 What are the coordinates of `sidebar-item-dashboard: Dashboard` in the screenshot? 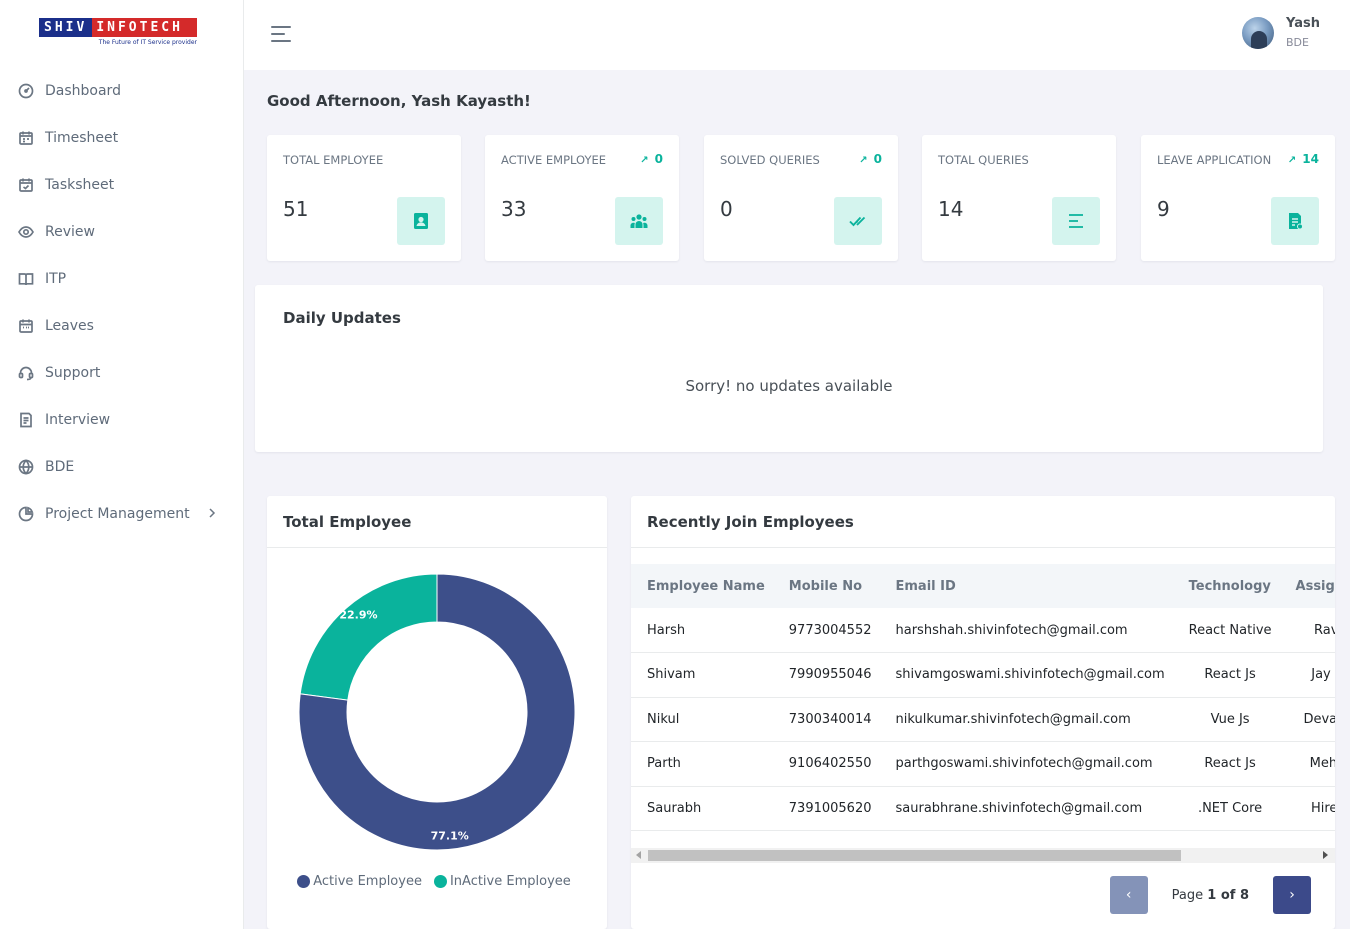 It's located at (121, 90).